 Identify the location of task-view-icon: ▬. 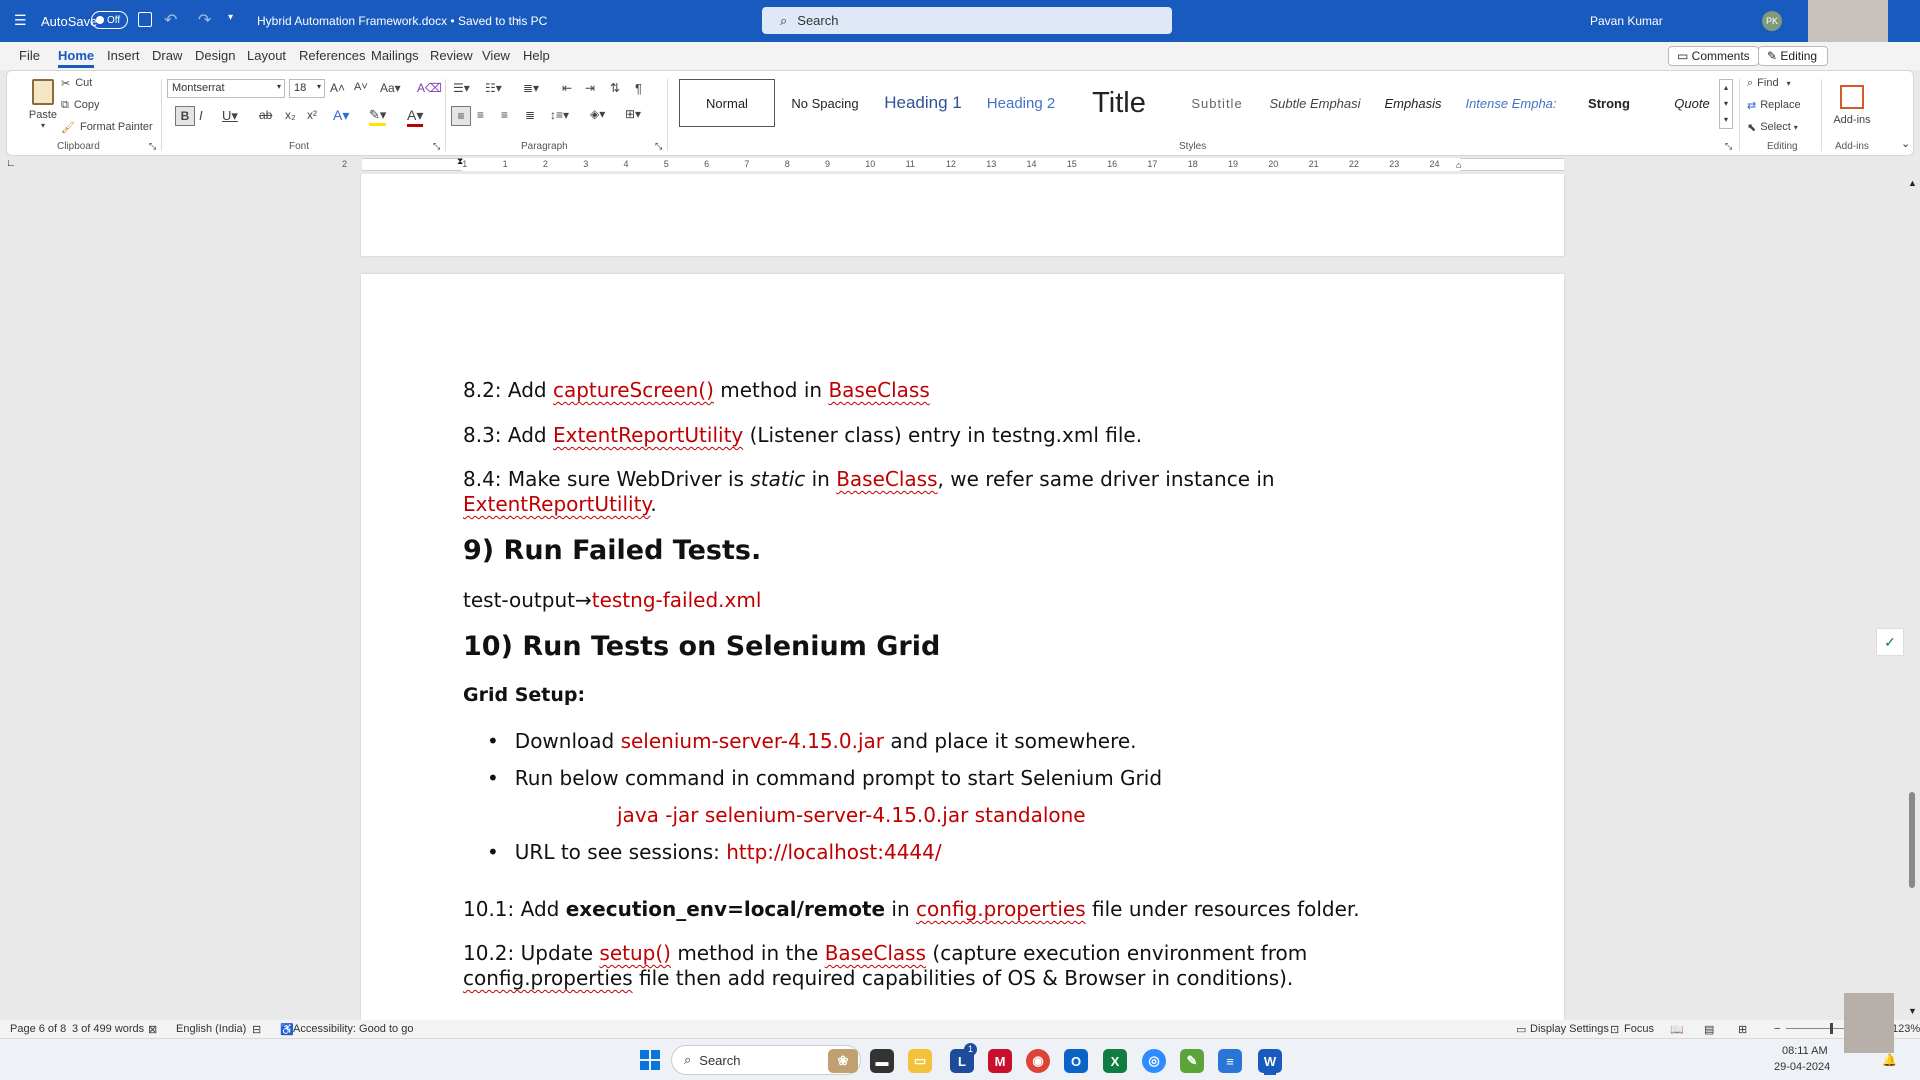
(882, 1061).